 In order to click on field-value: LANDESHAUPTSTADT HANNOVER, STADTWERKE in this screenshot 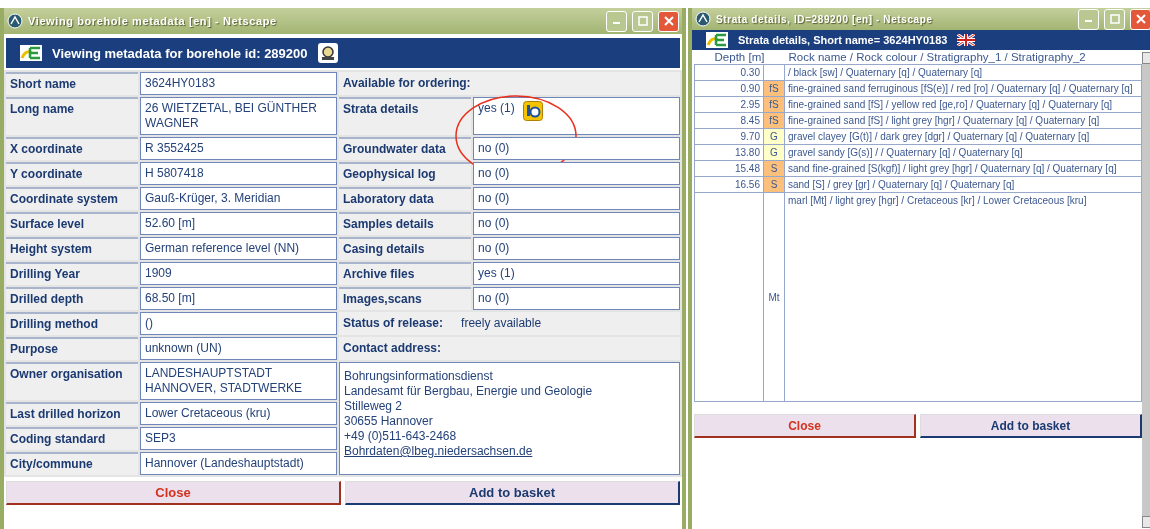, I will do `click(238, 381)`.